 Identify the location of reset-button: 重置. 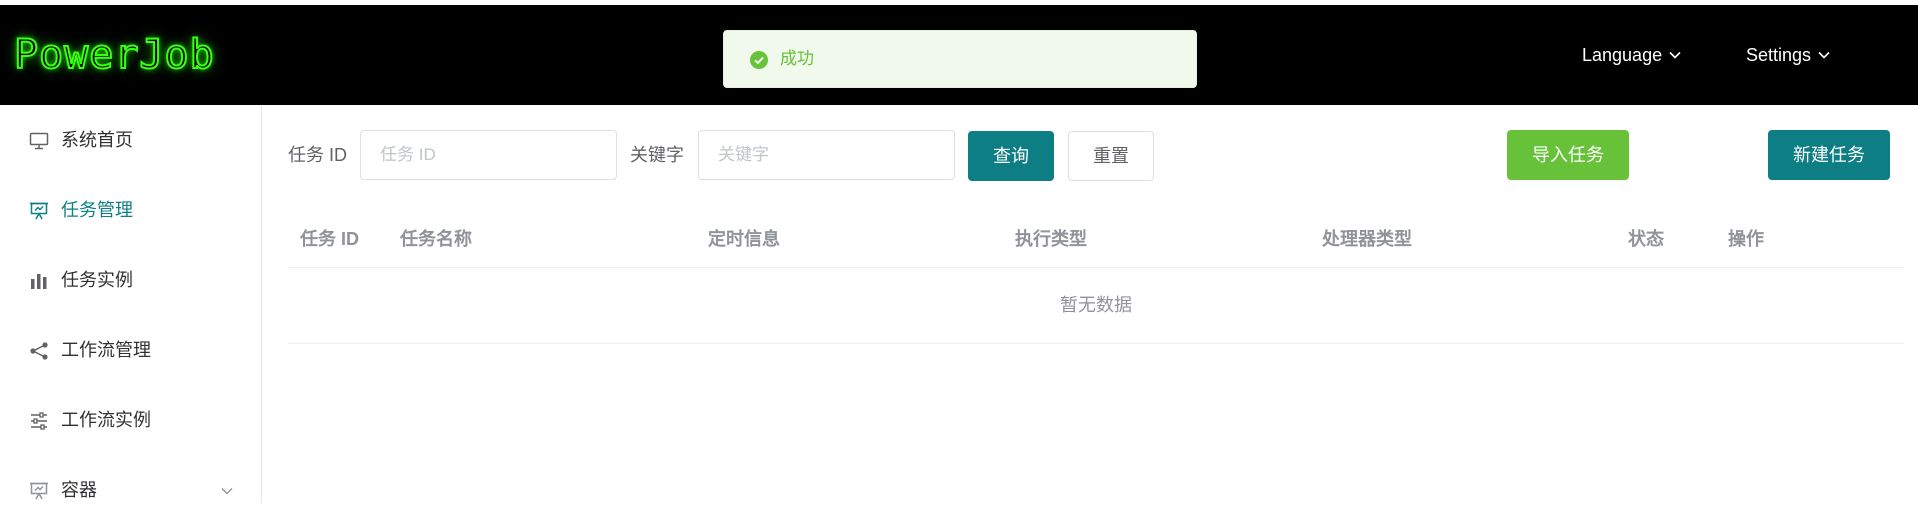
(1111, 156).